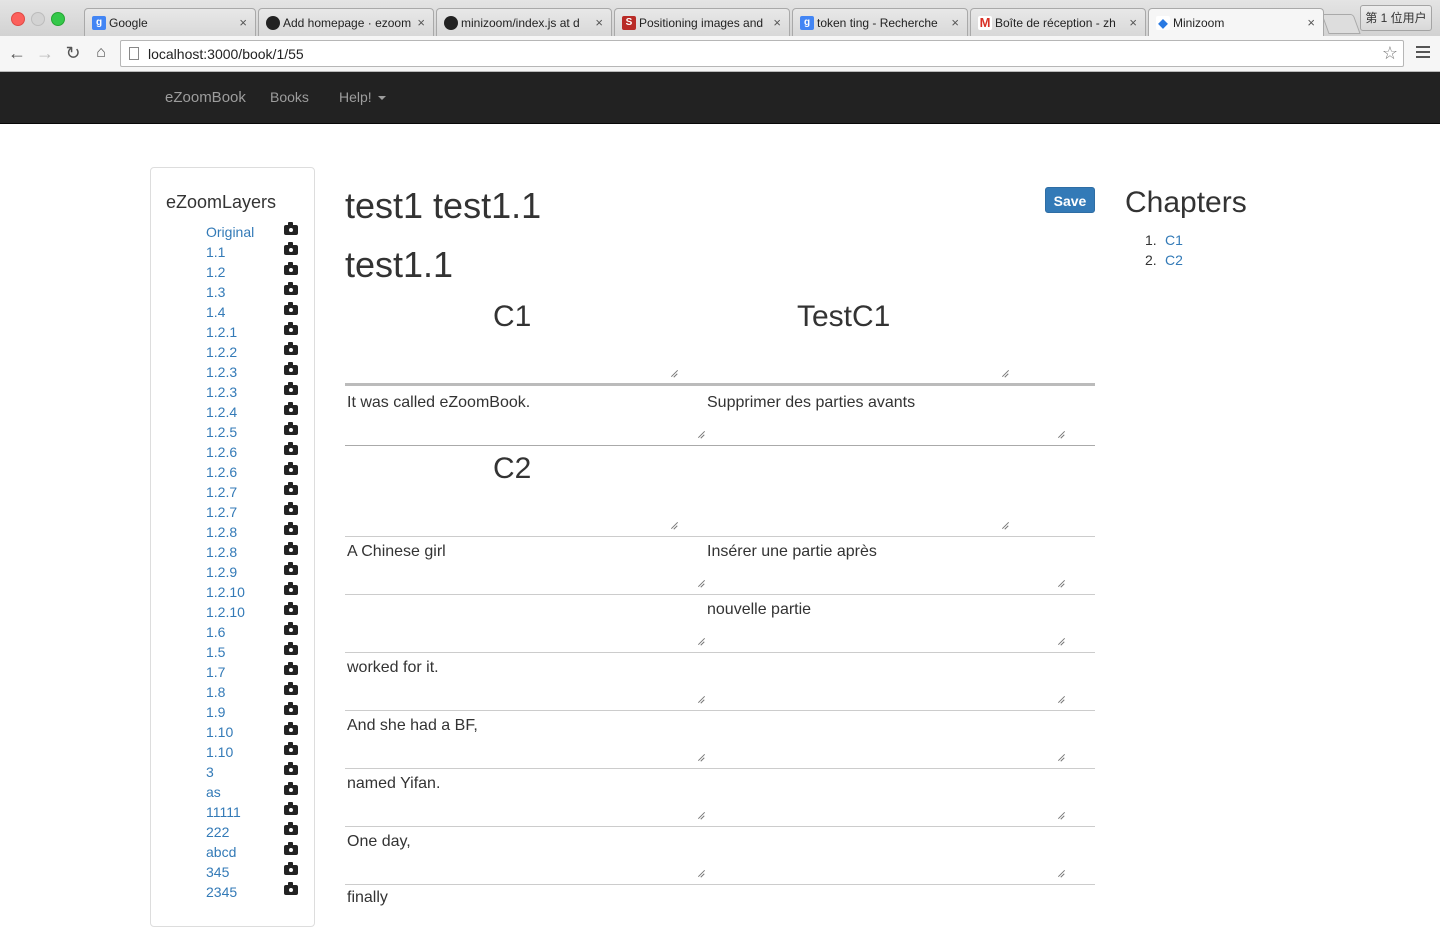  What do you see at coordinates (38, 19) in the screenshot?
I see `window-minimize-button` at bounding box center [38, 19].